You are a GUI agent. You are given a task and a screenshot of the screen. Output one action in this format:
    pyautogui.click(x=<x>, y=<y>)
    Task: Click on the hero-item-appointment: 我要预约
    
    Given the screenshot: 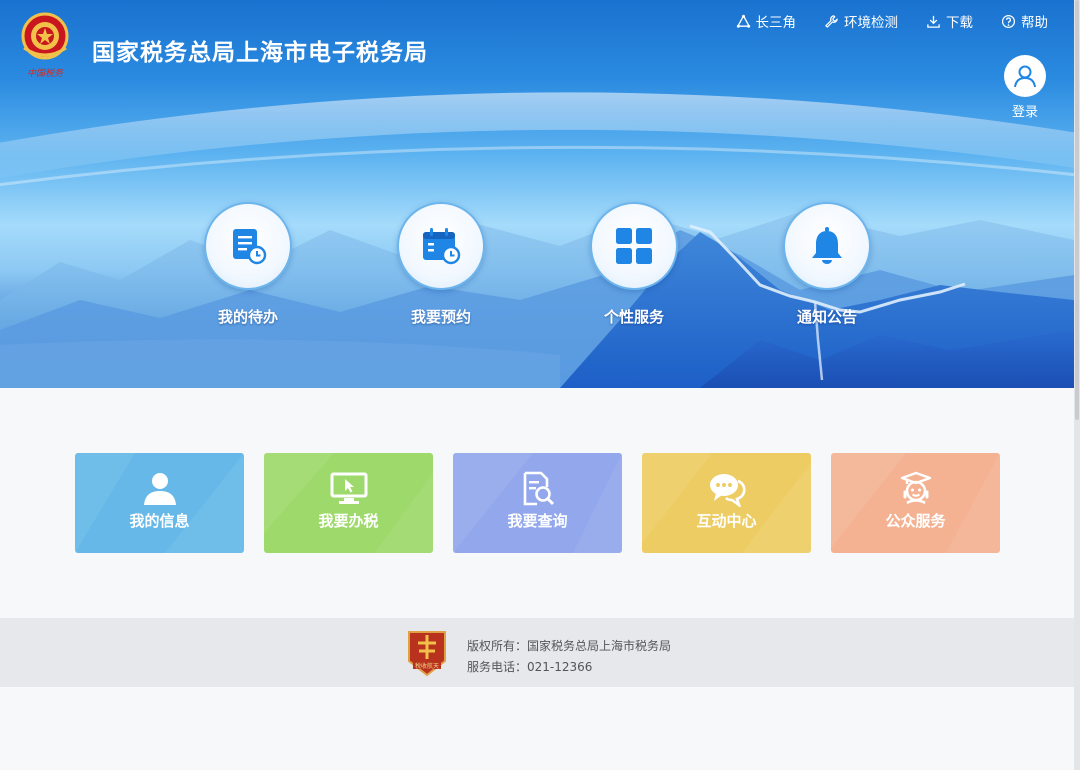 What is the action you would take?
    pyautogui.click(x=441, y=264)
    